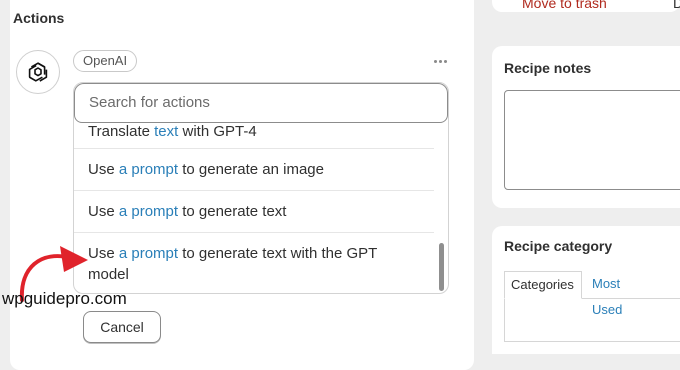  What do you see at coordinates (607, 294) in the screenshot?
I see `tab-most-used: Most Used` at bounding box center [607, 294].